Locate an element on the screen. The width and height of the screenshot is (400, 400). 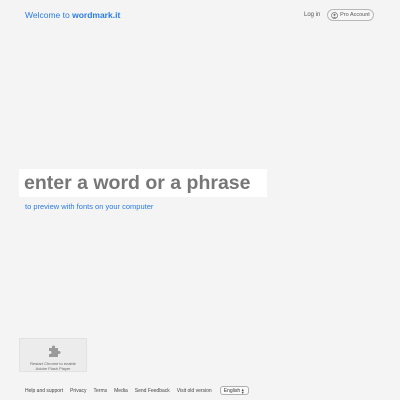
person-circle-icon is located at coordinates (334, 15).